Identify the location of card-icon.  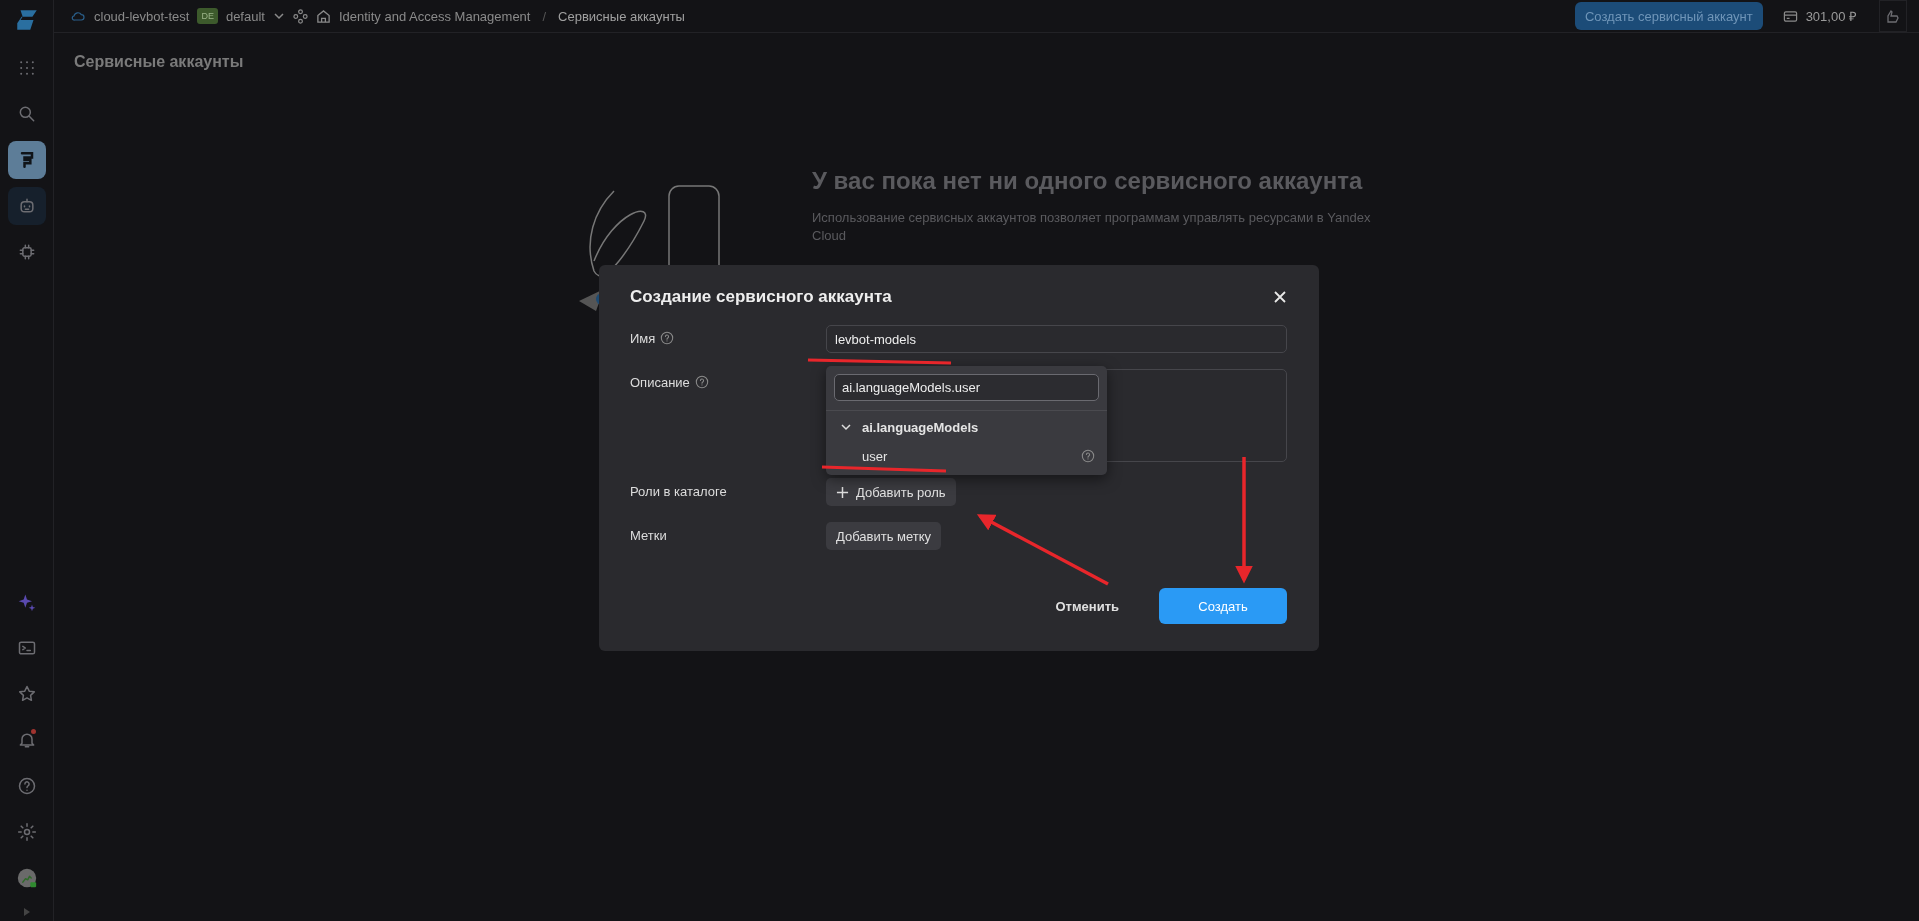
(1790, 16).